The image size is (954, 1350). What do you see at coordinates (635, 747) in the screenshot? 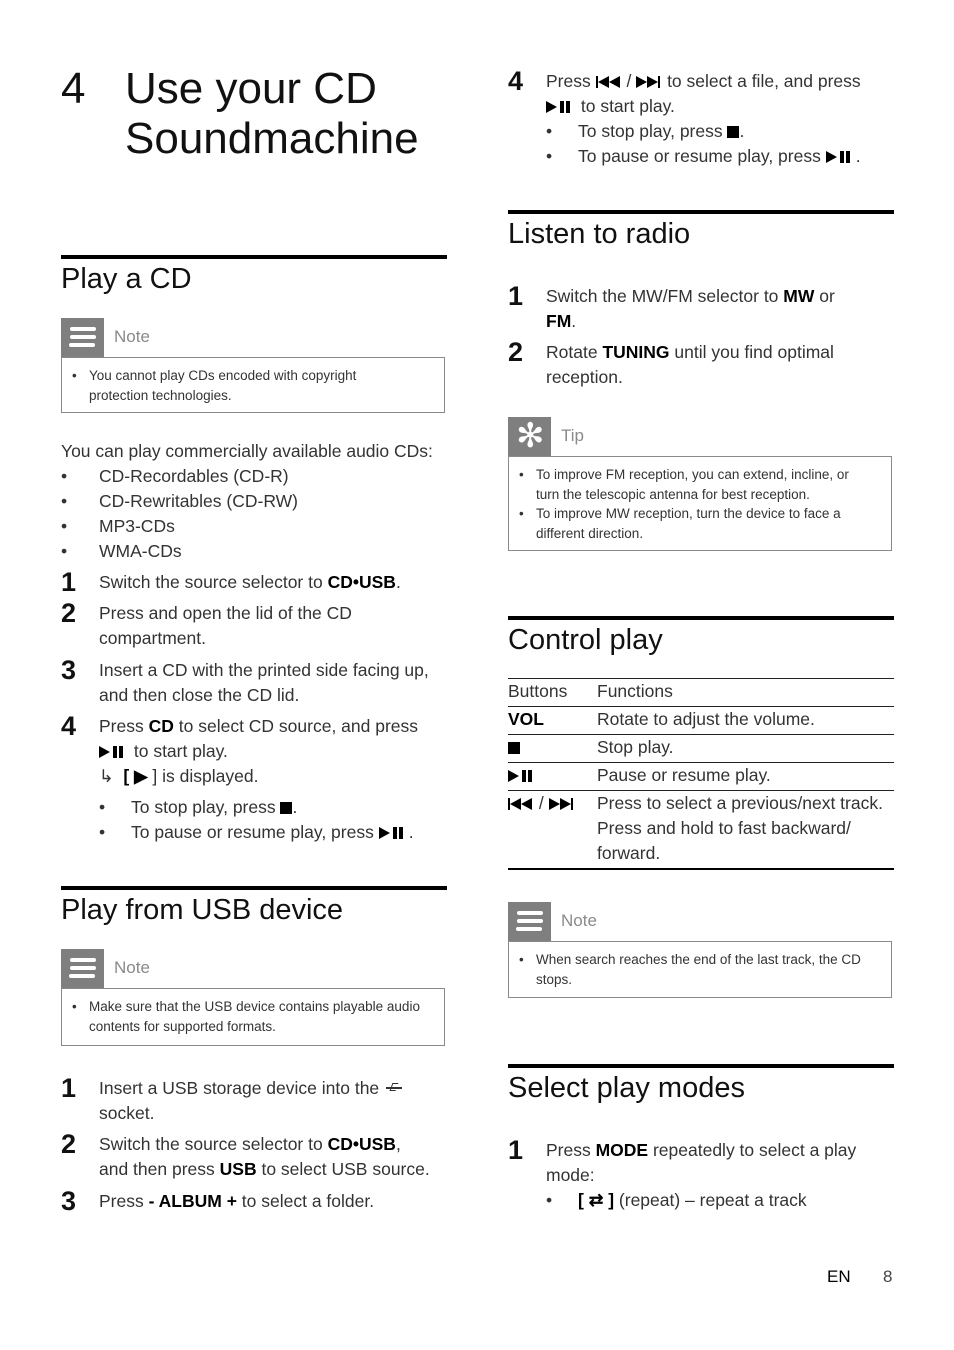
I see `function-text: Stop play.` at bounding box center [635, 747].